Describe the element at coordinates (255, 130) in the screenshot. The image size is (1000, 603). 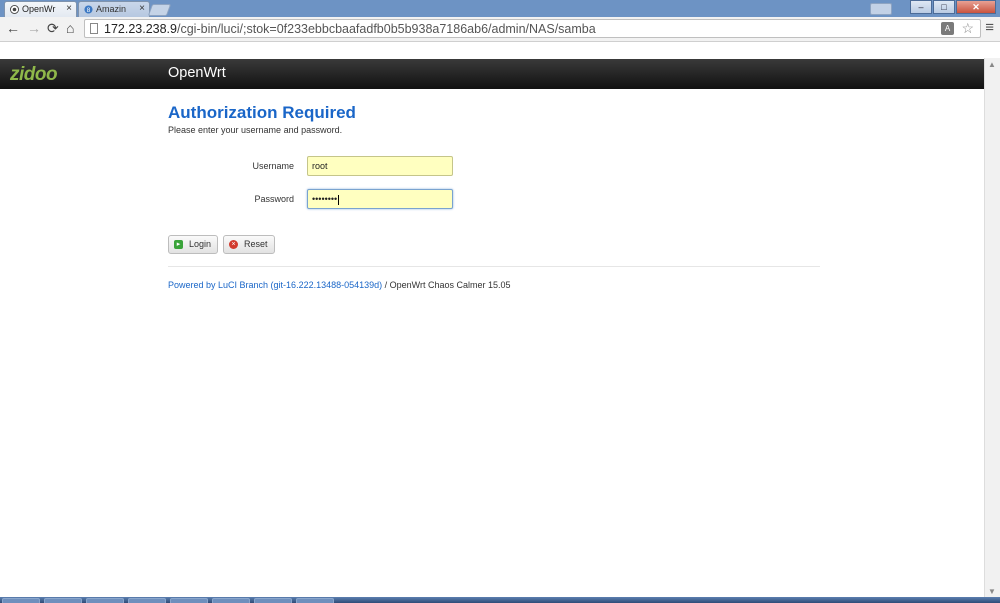
I see `page-subtitle: Please enter your username and password.` at that location.